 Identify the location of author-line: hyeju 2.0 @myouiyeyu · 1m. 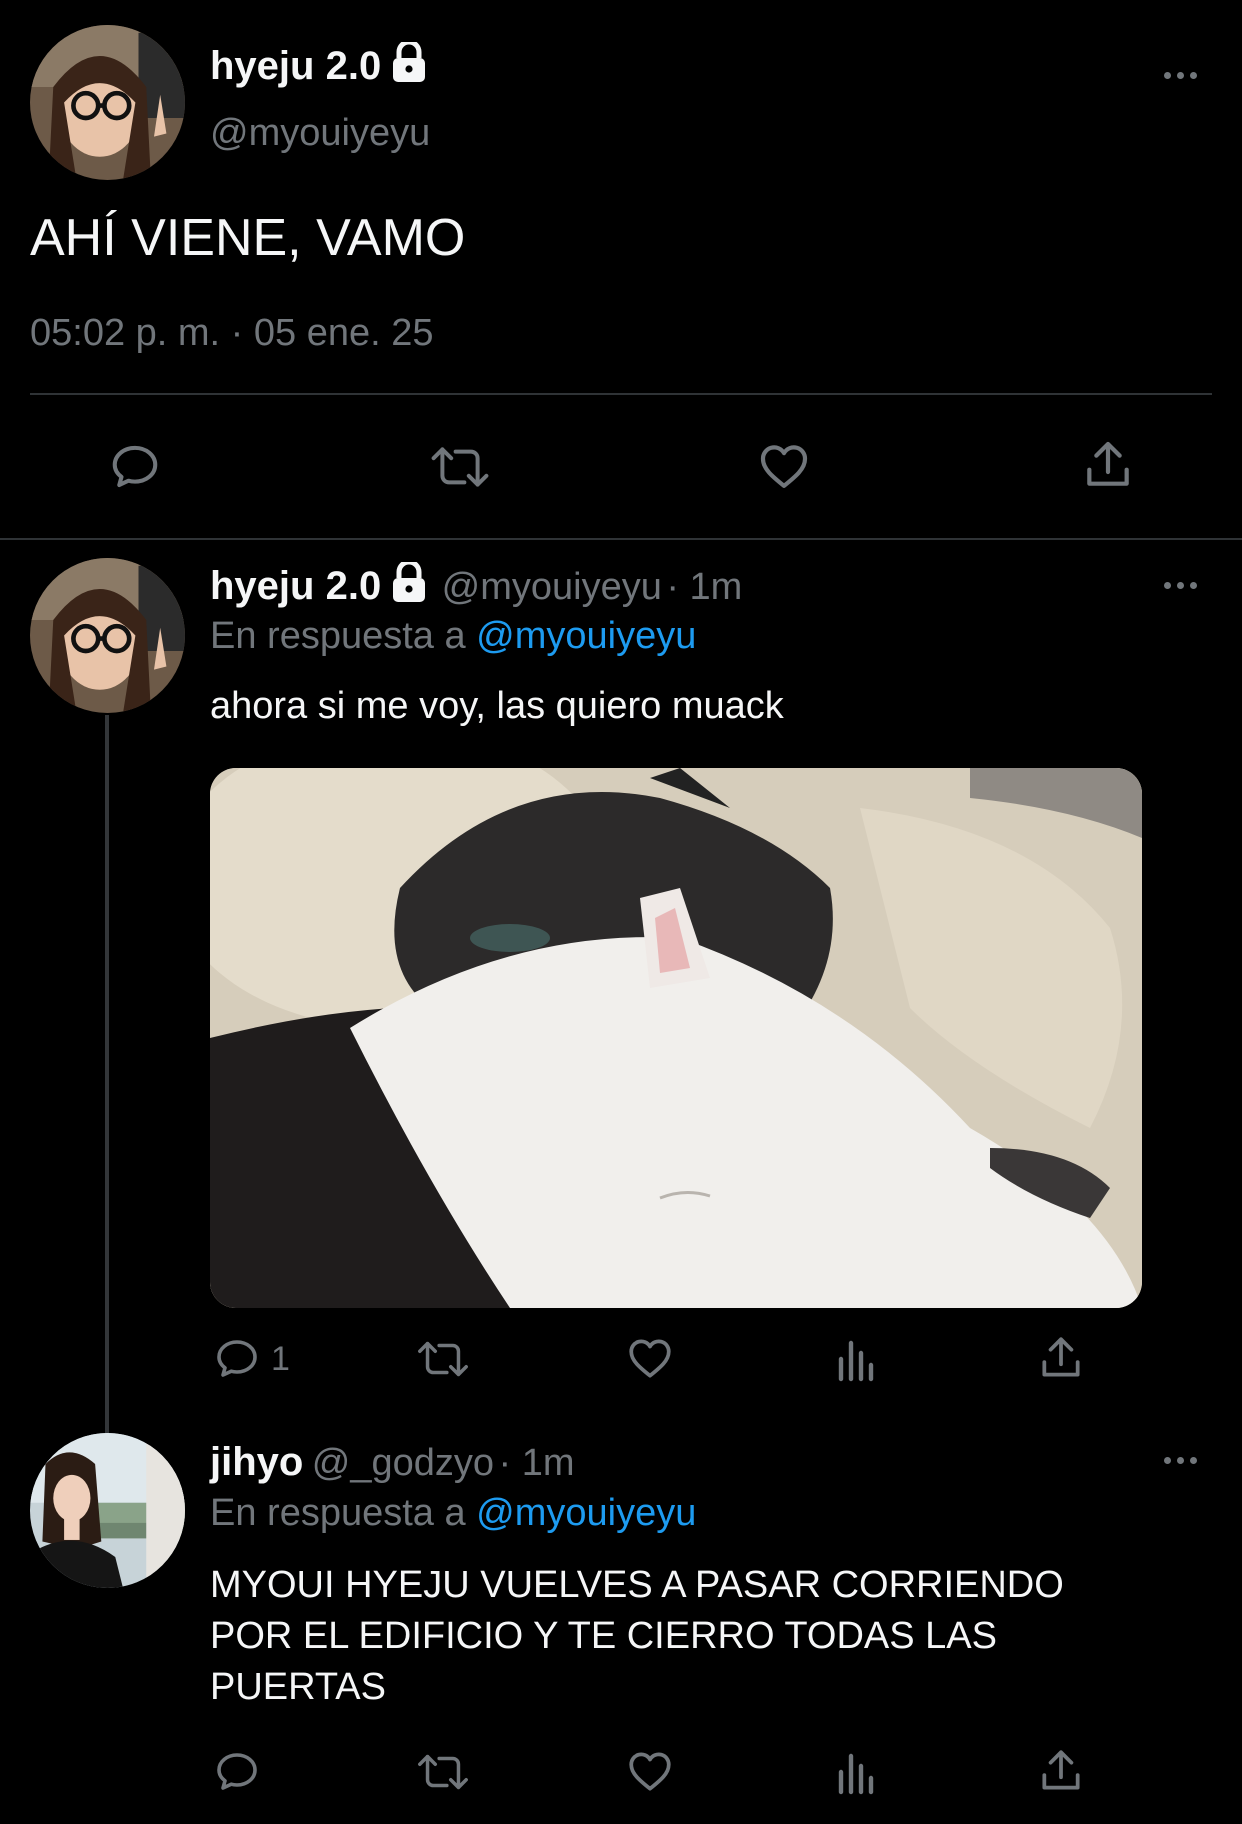
(476, 584).